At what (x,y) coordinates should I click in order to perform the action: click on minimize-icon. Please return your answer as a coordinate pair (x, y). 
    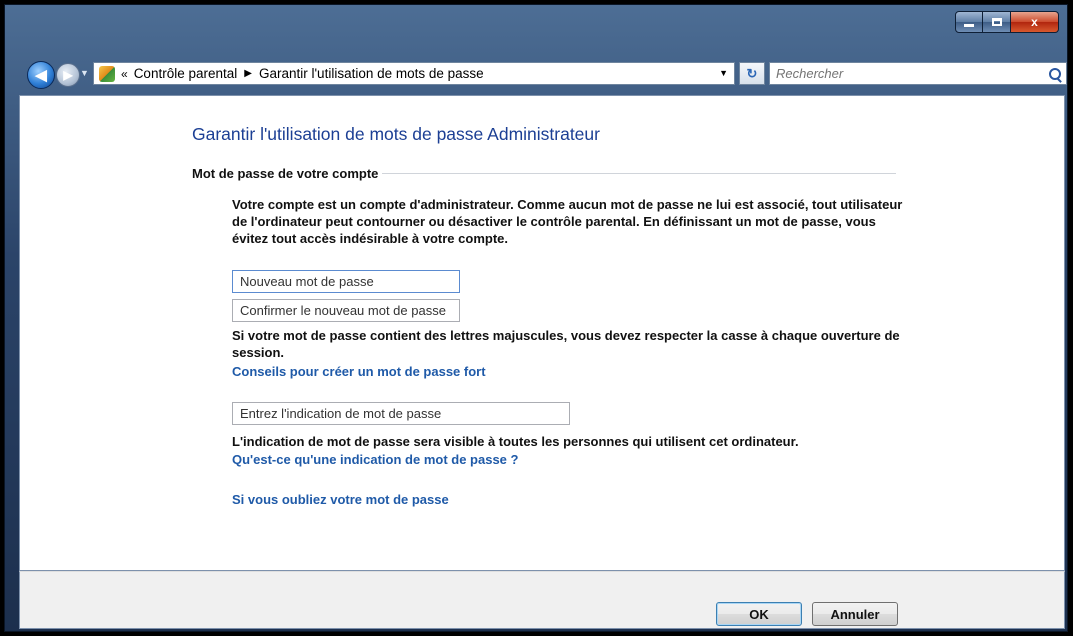
    Looking at the image, I should click on (969, 25).